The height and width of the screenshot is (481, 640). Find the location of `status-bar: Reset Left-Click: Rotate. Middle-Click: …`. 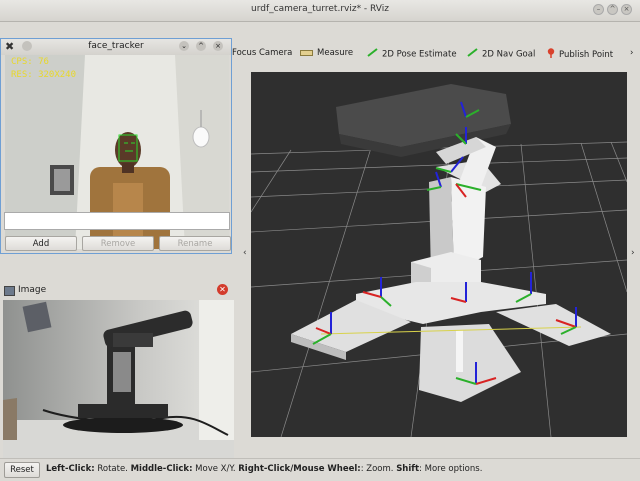

status-bar: Reset Left-Click: Rotate. Middle-Click: … is located at coordinates (320, 469).